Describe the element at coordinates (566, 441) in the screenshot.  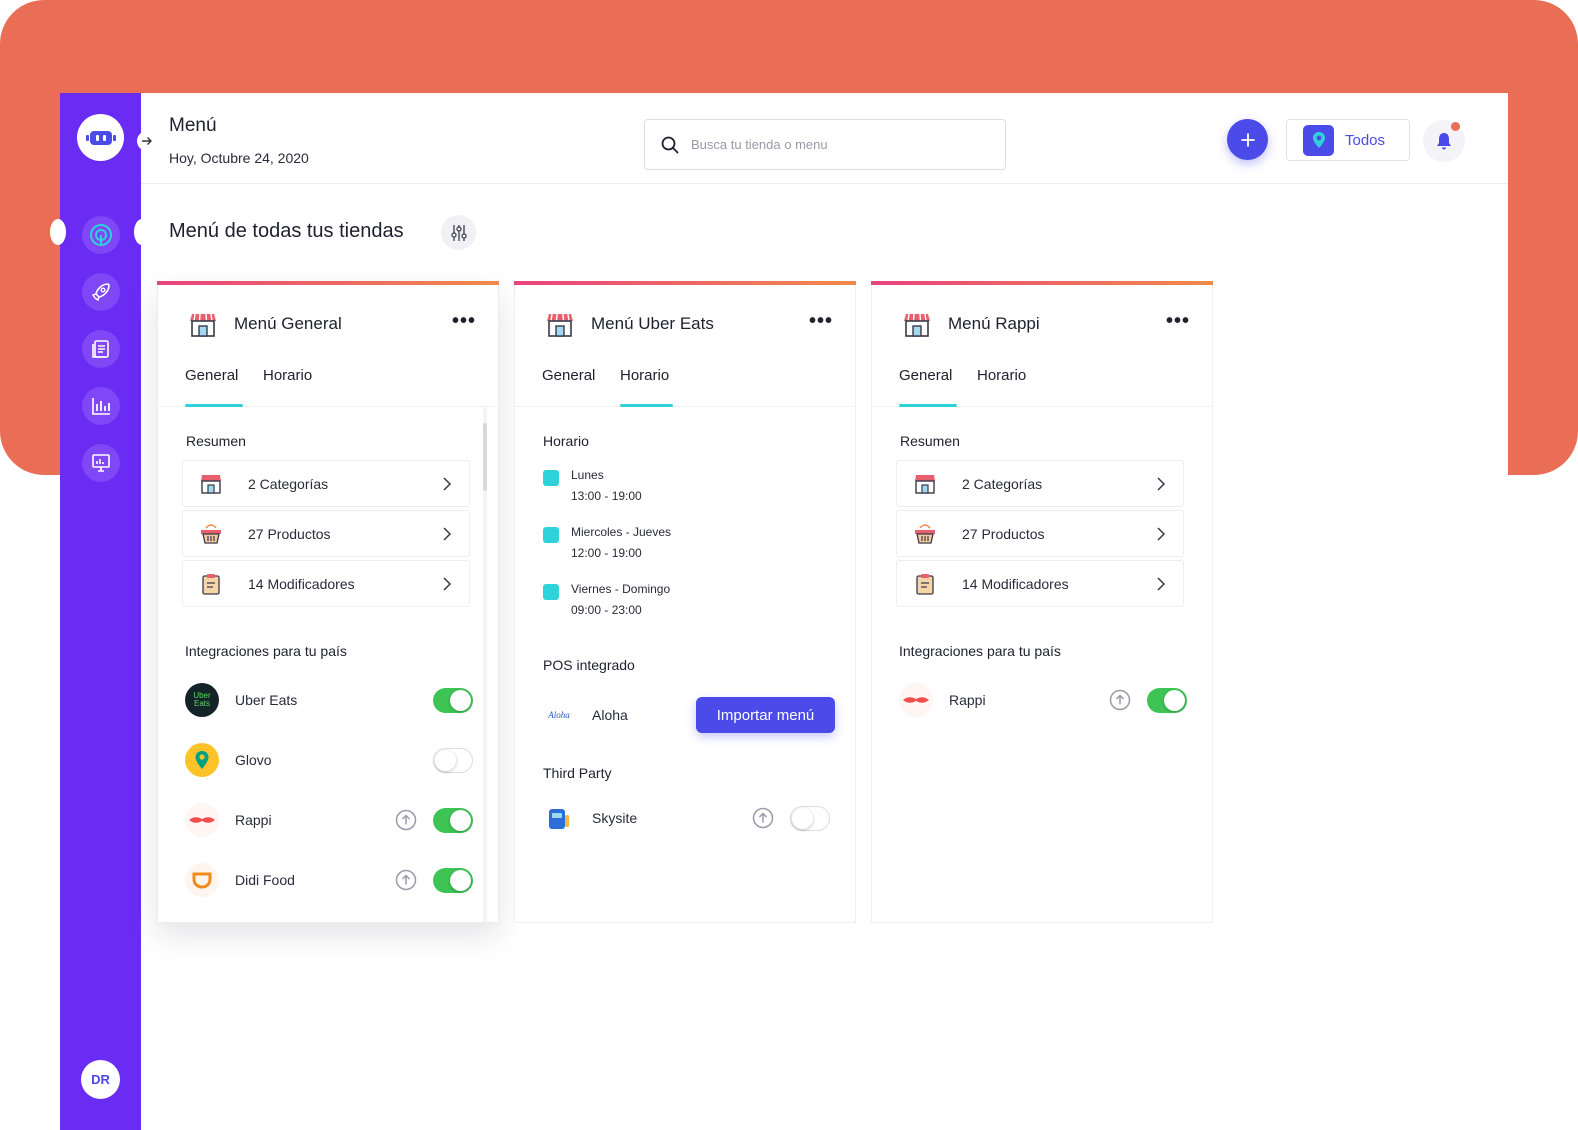
I see `schedule-title: Horario` at that location.